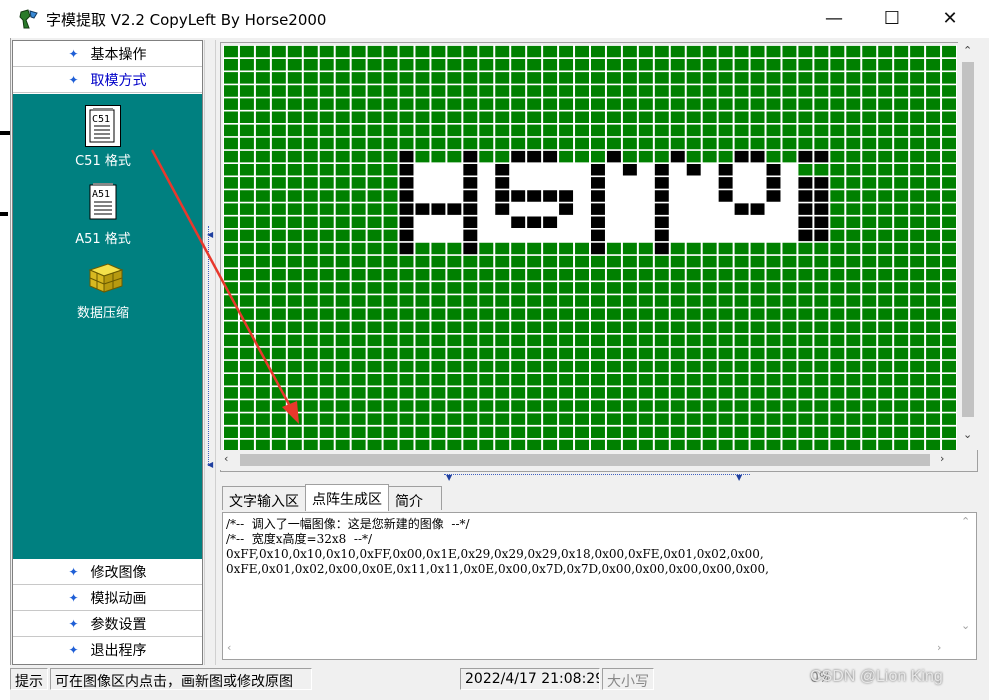 This screenshot has width=989, height=700. I want to click on vertical-splitter: ◀ ◀, so click(210, 352).